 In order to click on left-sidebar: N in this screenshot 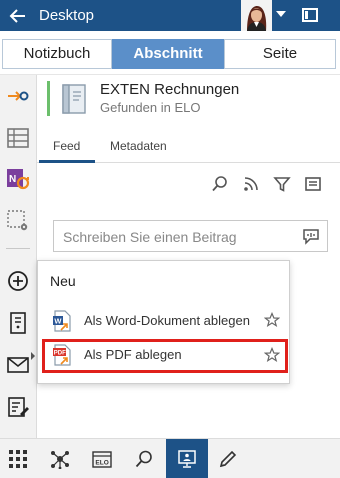, I will do `click(18, 256)`.